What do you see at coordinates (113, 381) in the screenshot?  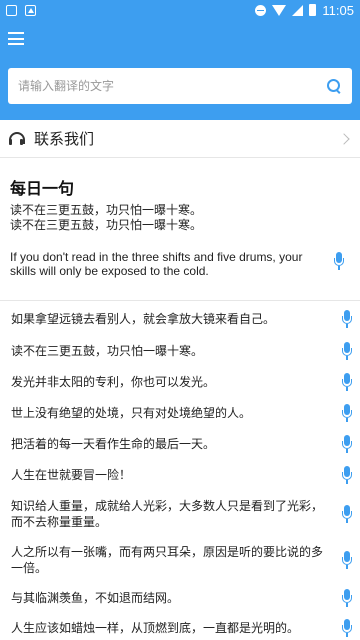 I see `quote-text: 发光并非太阳的专利，你也可以发光。` at bounding box center [113, 381].